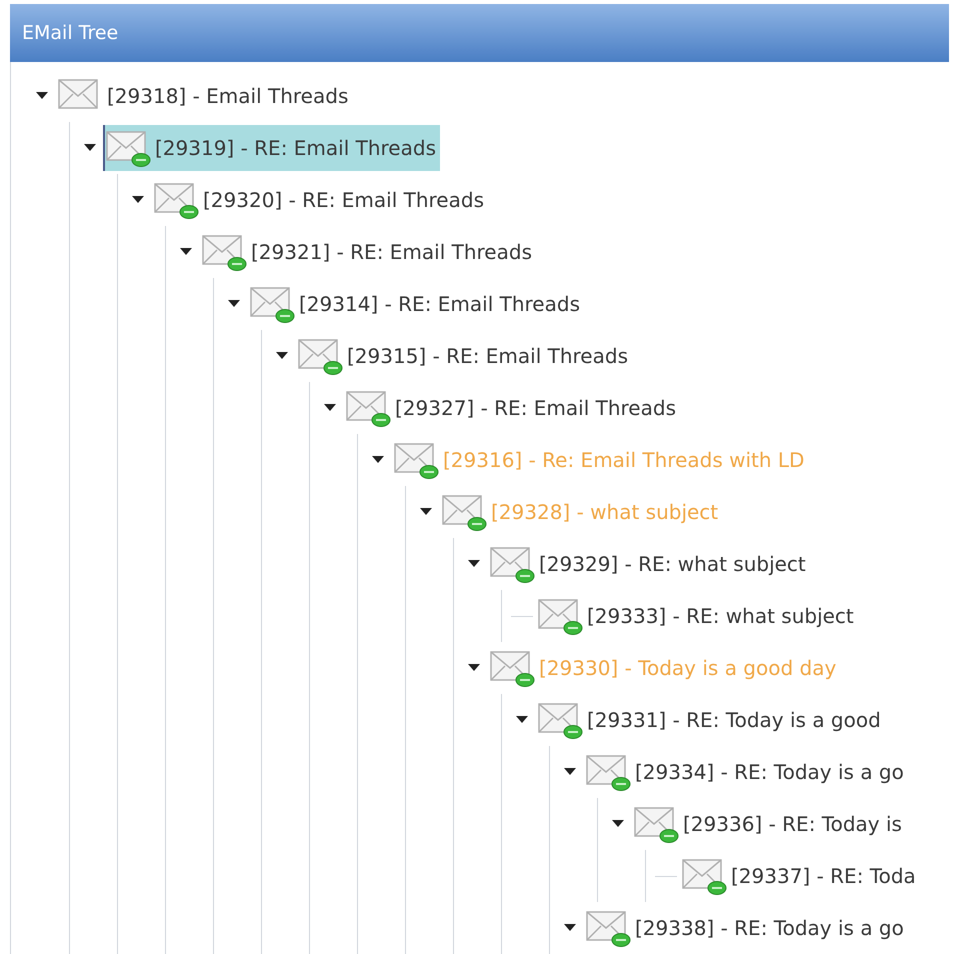 This screenshot has height=954, width=959. Describe the element at coordinates (70, 33) in the screenshot. I see `window-title: EMail Tree` at that location.